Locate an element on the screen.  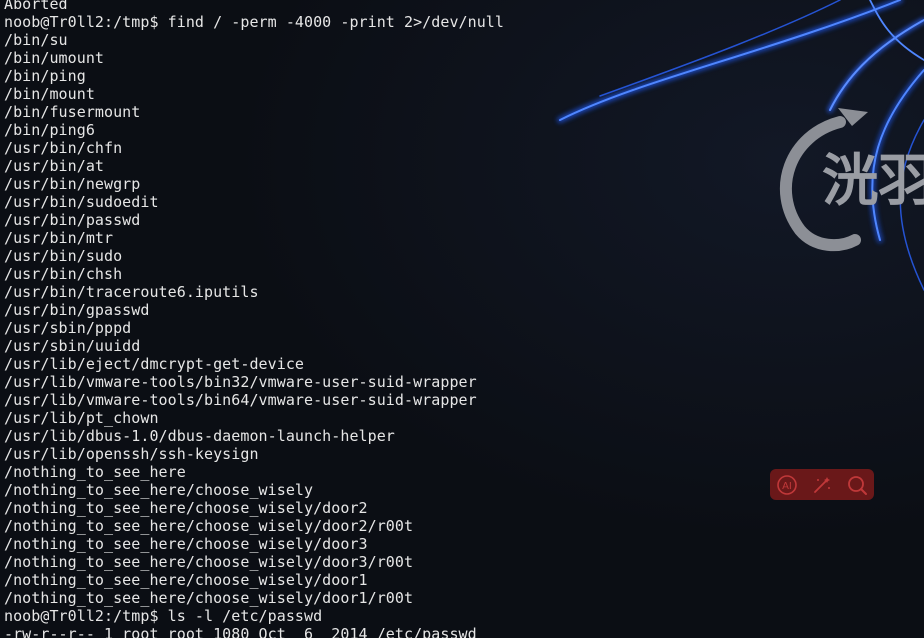
terminal-output-line: /usr/bin/chfn is located at coordinates (63, 148).